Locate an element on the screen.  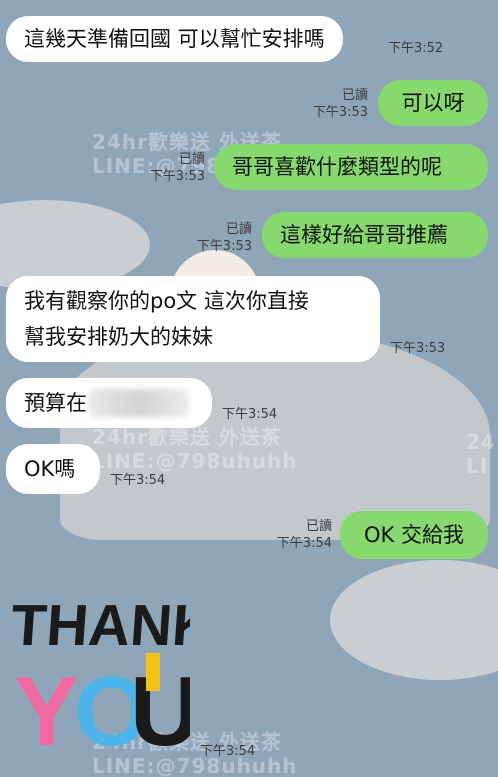
message-time: 下午3:52 is located at coordinates (416, 48).